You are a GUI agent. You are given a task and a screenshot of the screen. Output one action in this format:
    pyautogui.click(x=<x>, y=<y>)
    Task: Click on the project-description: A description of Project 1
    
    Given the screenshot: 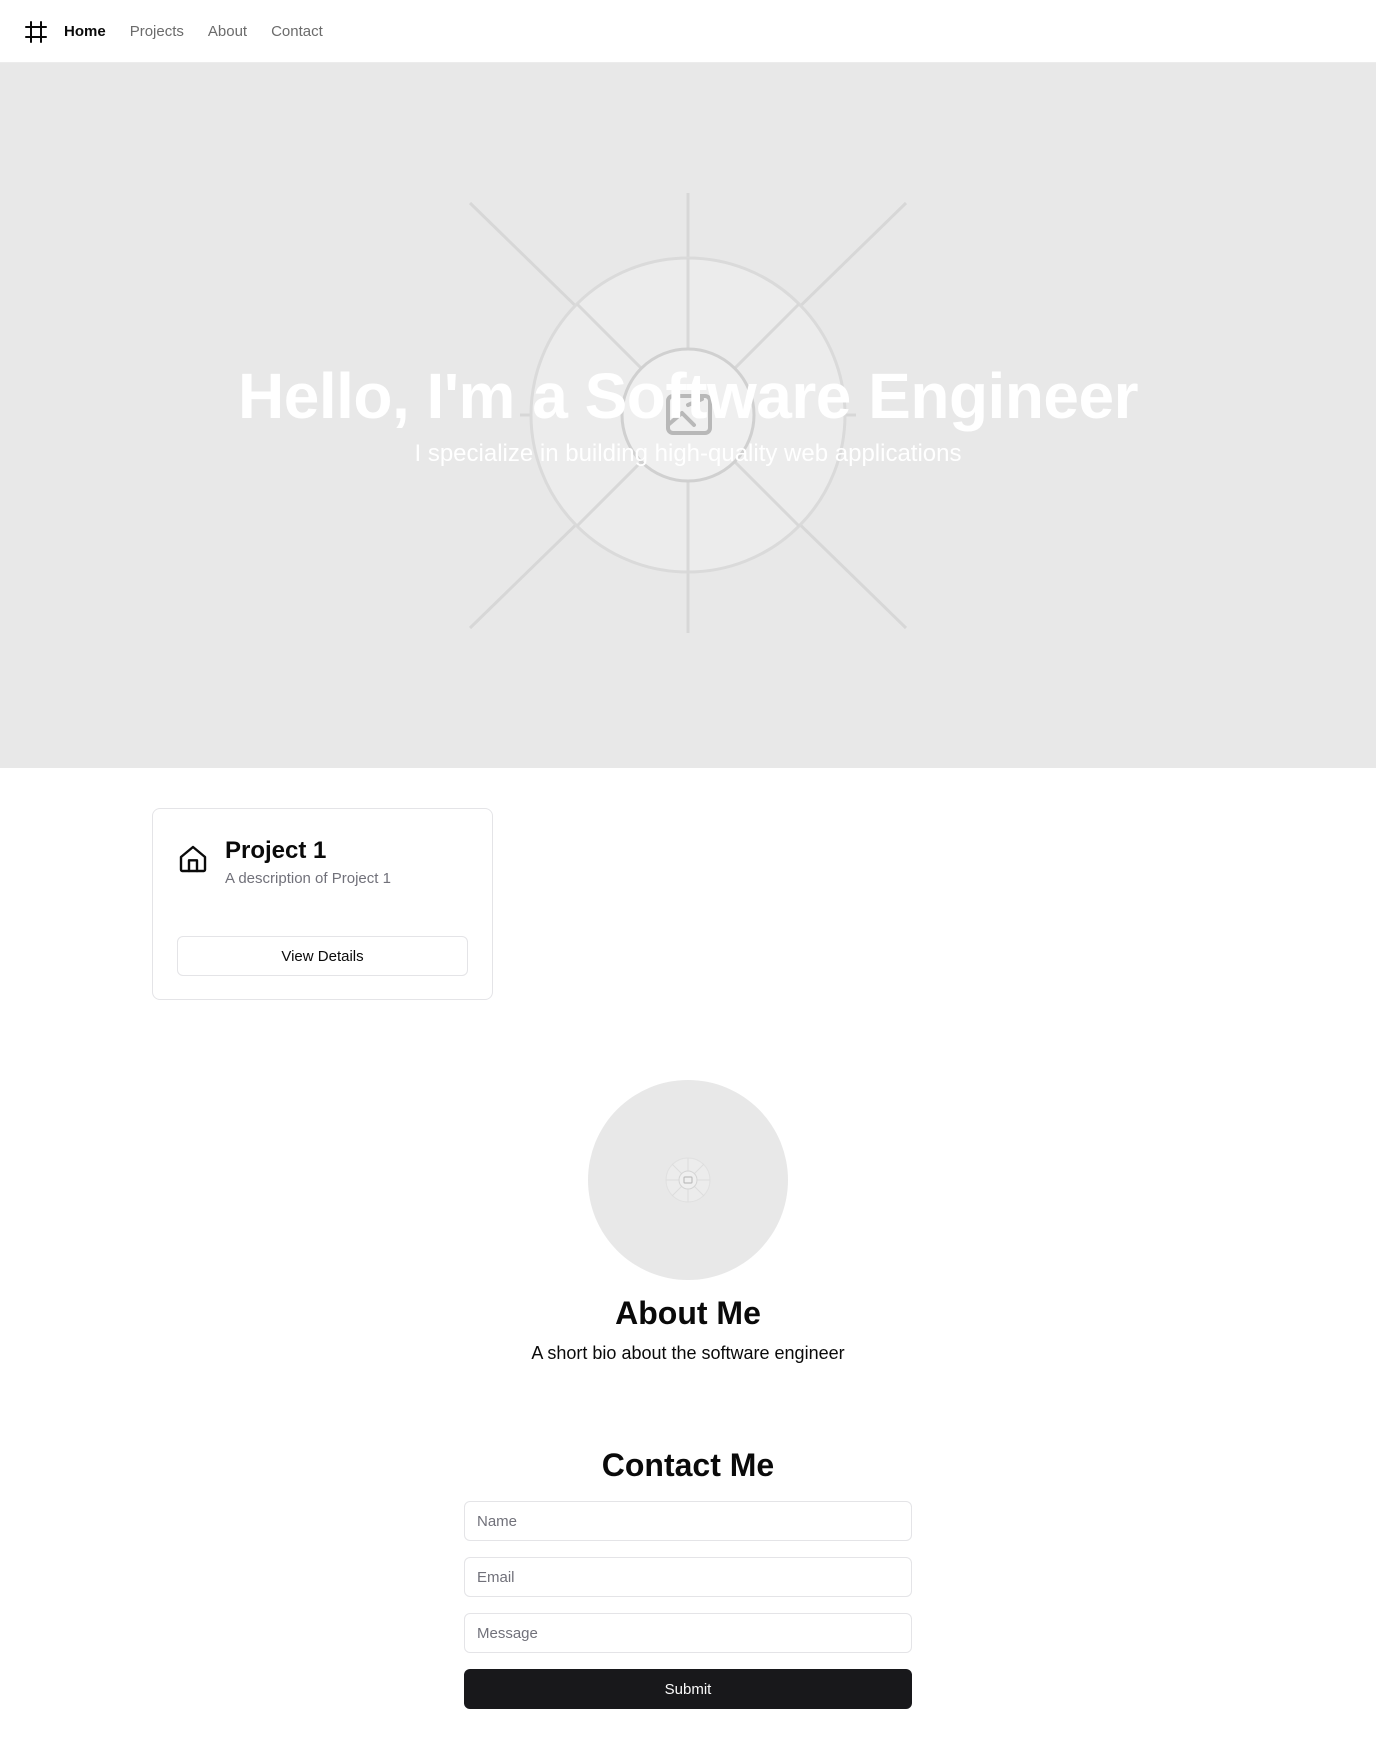 What is the action you would take?
    pyautogui.click(x=308, y=878)
    